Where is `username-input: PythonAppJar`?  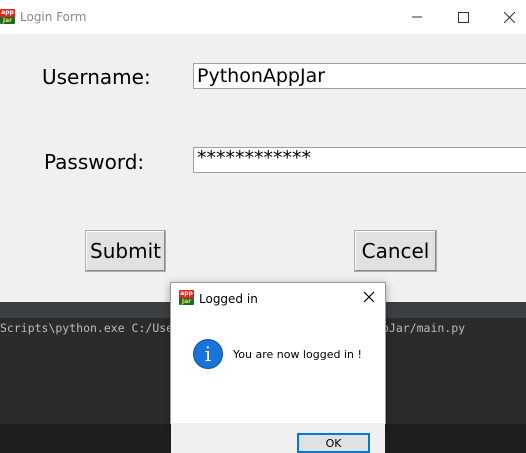 username-input: PythonAppJar is located at coordinates (359, 76).